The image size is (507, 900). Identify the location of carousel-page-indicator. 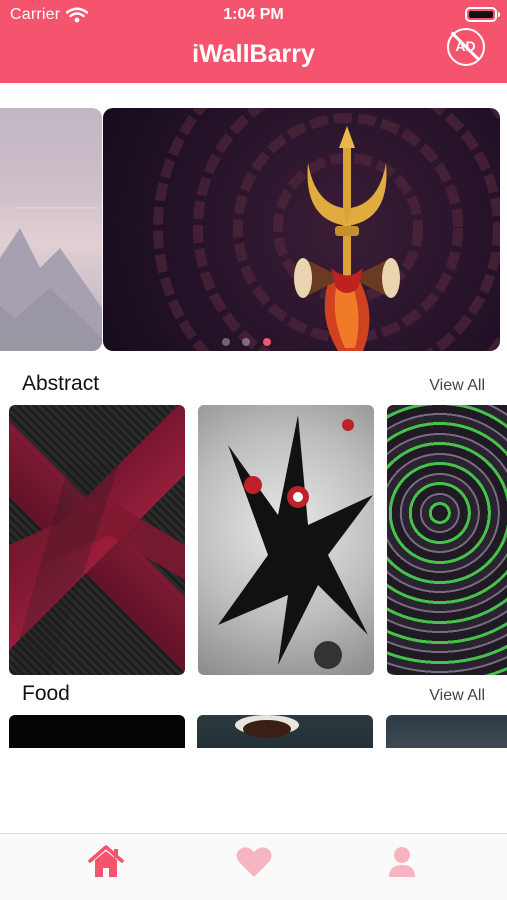
(250, 342).